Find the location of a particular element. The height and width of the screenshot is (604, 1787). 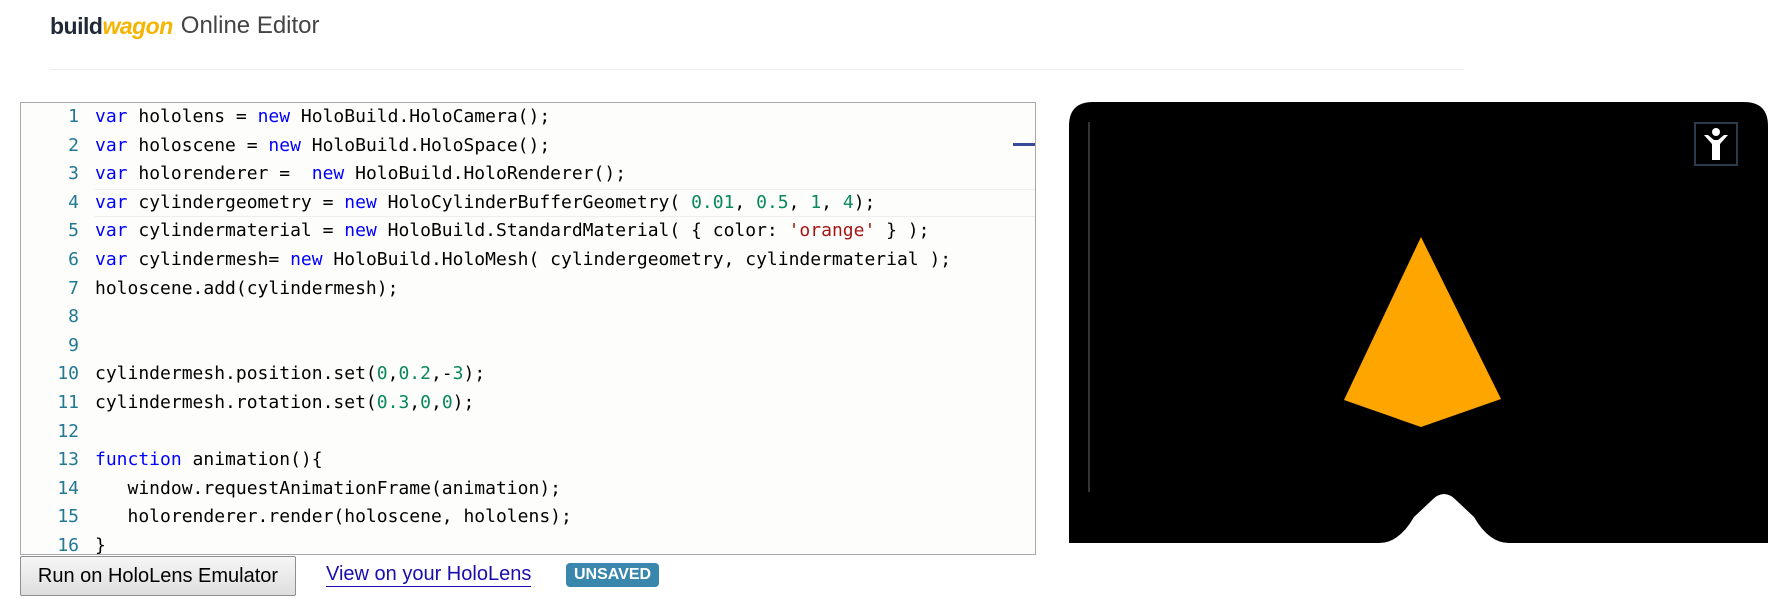

vr-mode-button is located at coordinates (1716, 144).